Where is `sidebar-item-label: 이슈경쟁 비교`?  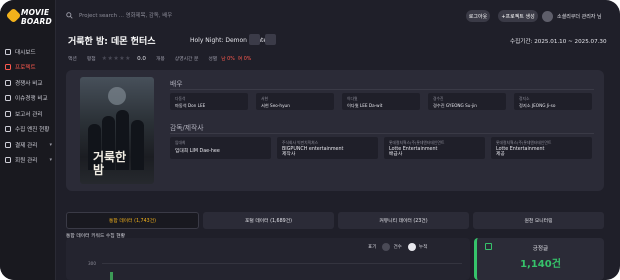
sidebar-item-label: 이슈경쟁 비교 is located at coordinates (31, 99).